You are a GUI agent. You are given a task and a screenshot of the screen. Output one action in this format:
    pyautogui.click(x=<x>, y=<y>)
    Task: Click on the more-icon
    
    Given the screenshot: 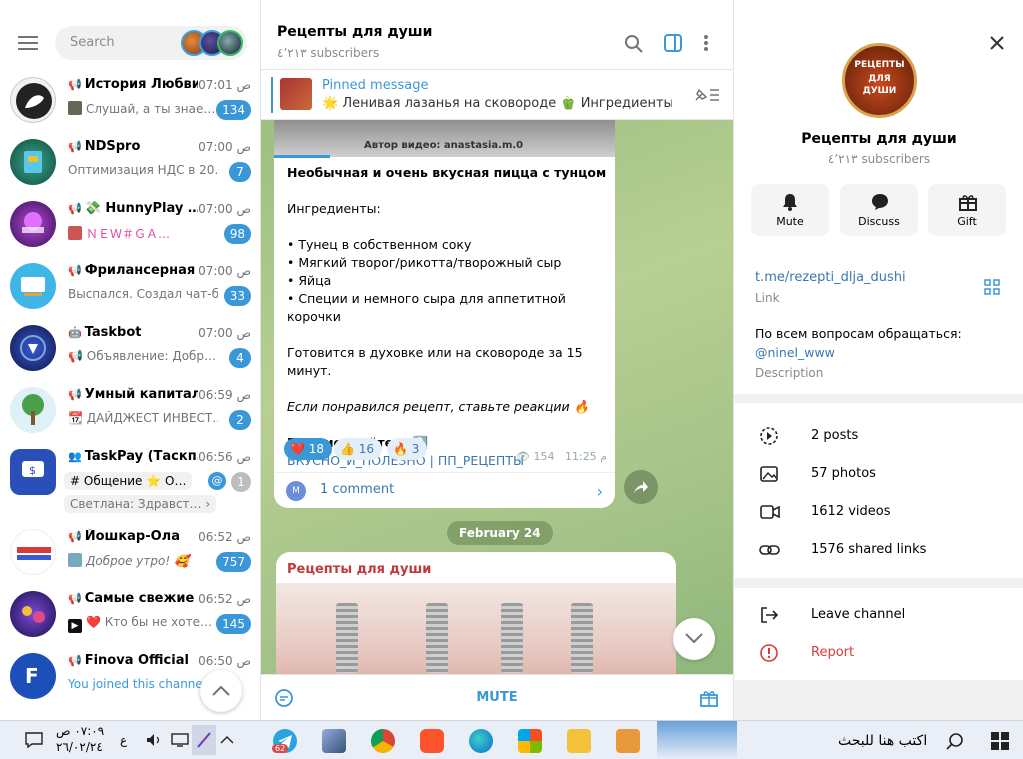 What is the action you would take?
    pyautogui.click(x=706, y=43)
    